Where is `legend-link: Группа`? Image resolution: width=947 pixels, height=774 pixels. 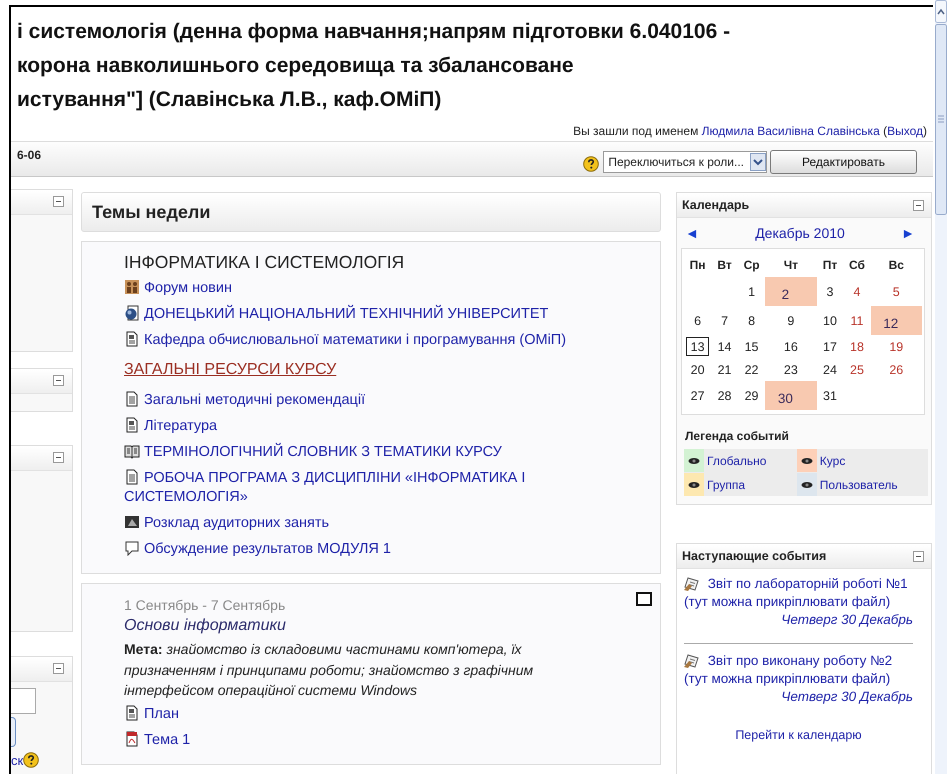
legend-link: Группа is located at coordinates (726, 485).